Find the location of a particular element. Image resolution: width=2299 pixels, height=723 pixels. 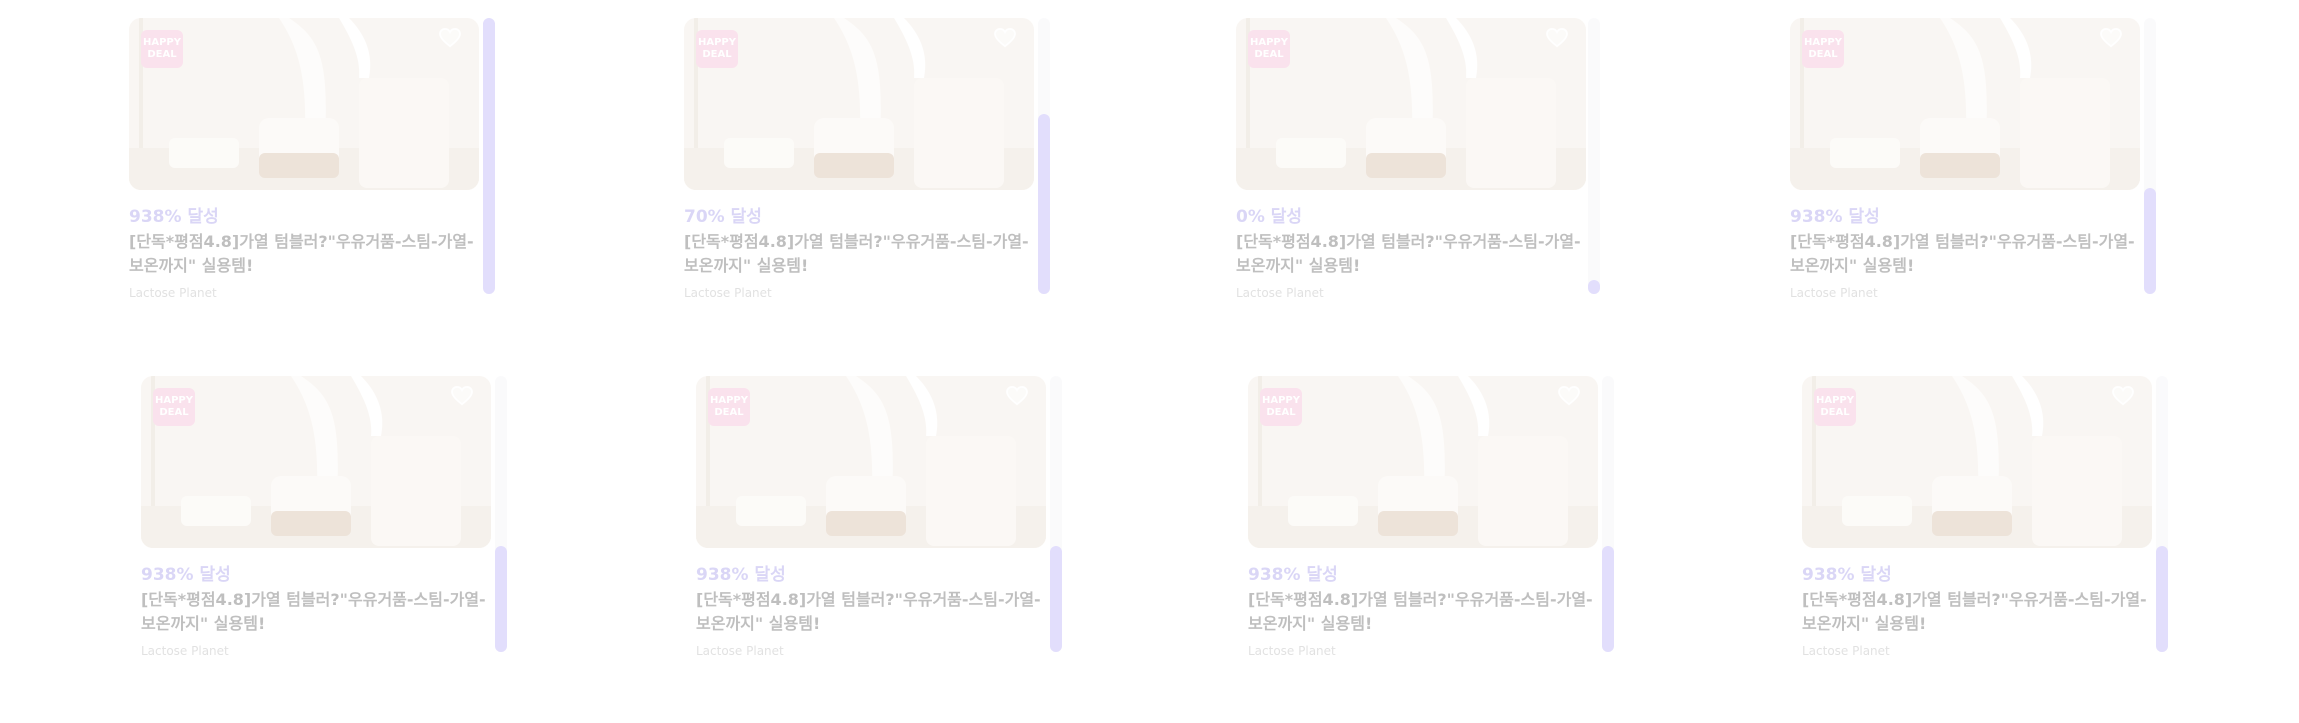

funding-percent: 70% 달성 is located at coordinates (723, 217).